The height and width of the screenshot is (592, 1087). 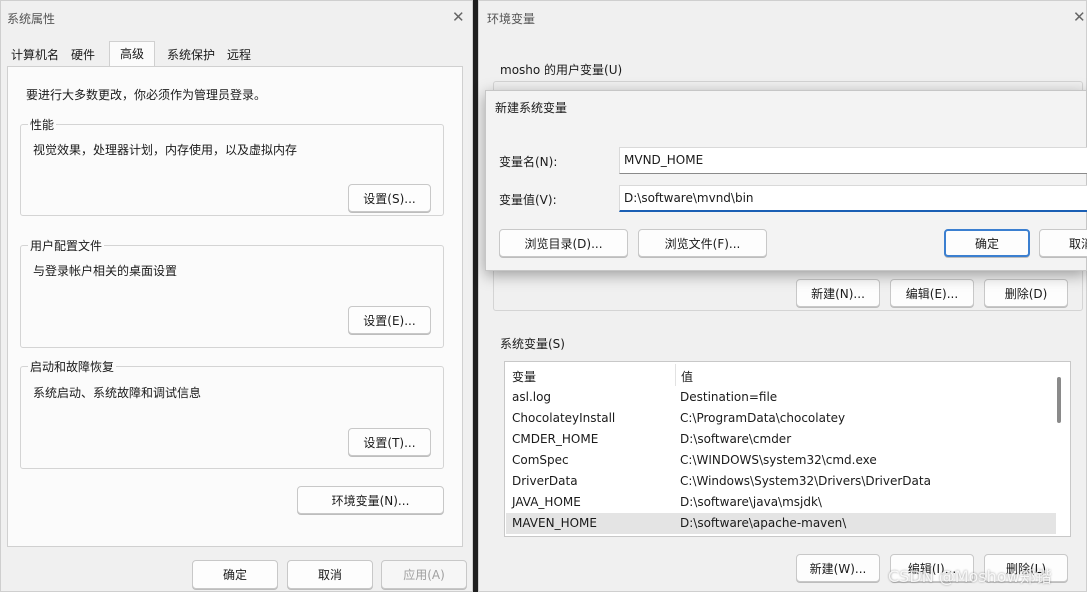 I want to click on variable-value: C:\WINDOWS\system32\cmd.exe, so click(x=778, y=460).